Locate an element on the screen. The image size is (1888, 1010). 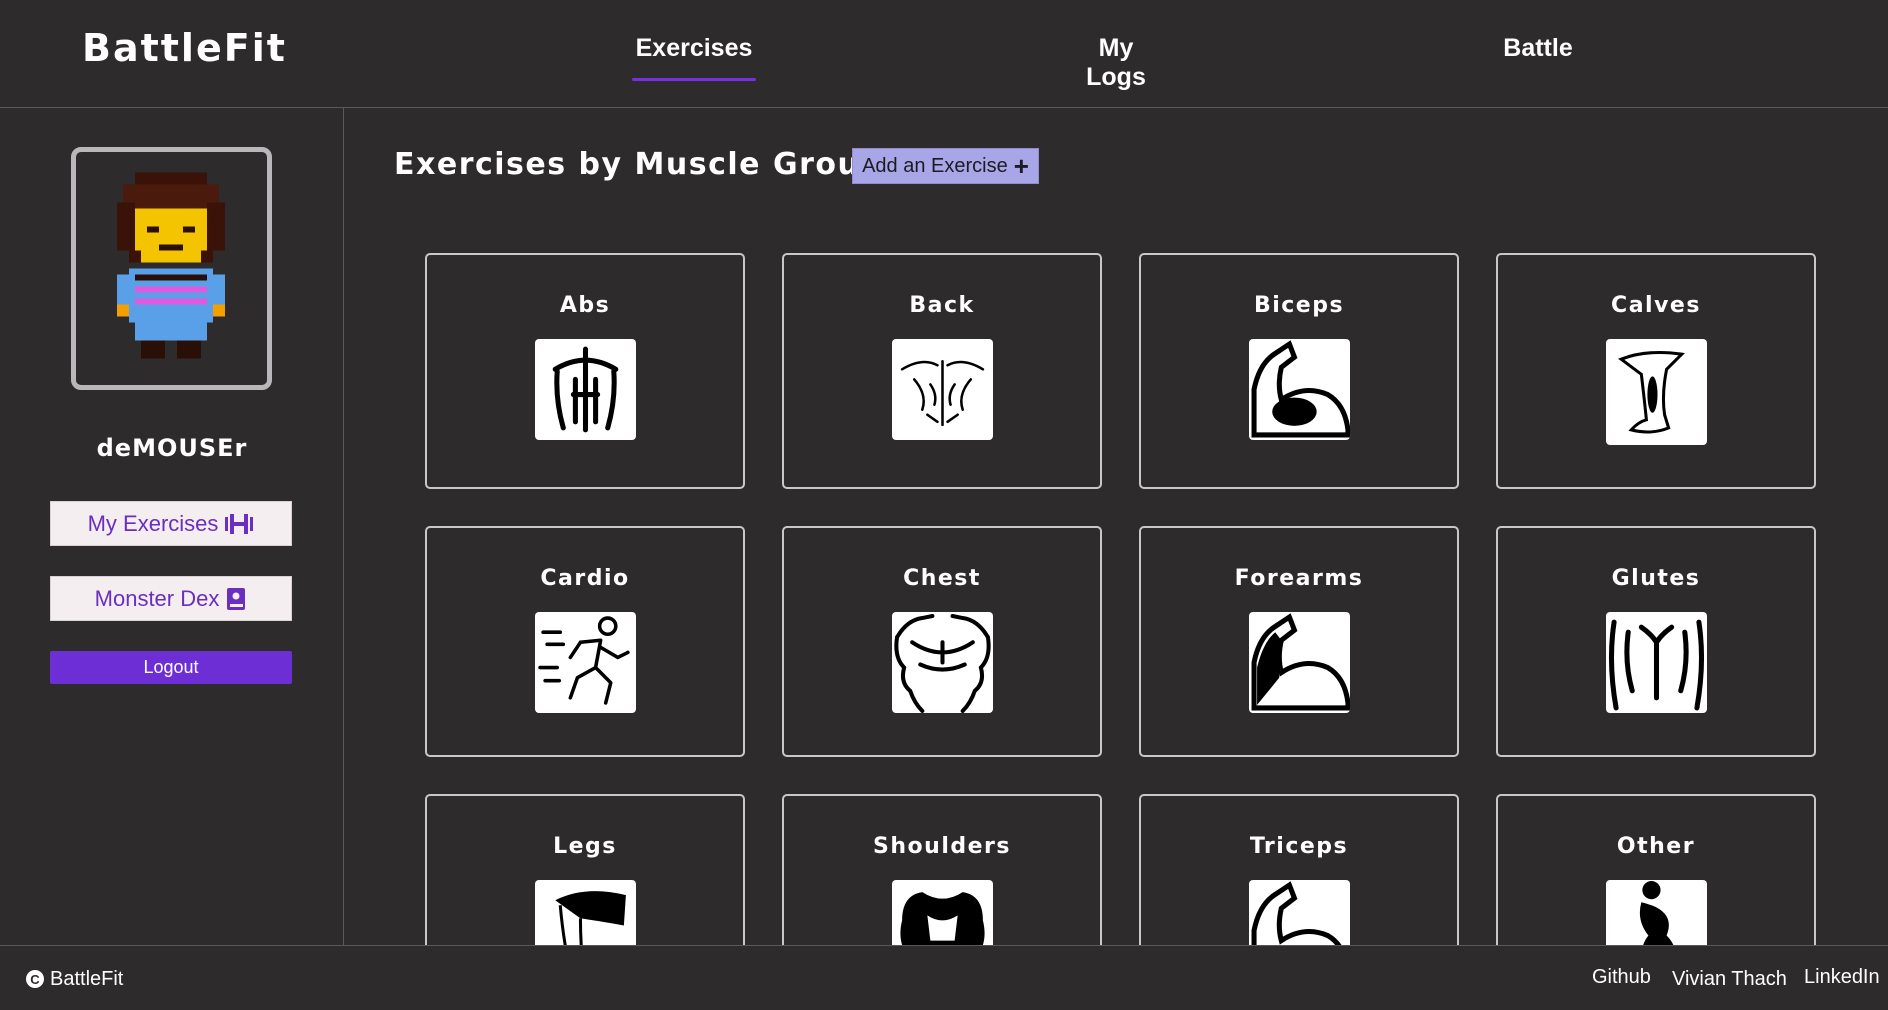
muscle-group-card-glutes: Glutes is located at coordinates (1656, 641).